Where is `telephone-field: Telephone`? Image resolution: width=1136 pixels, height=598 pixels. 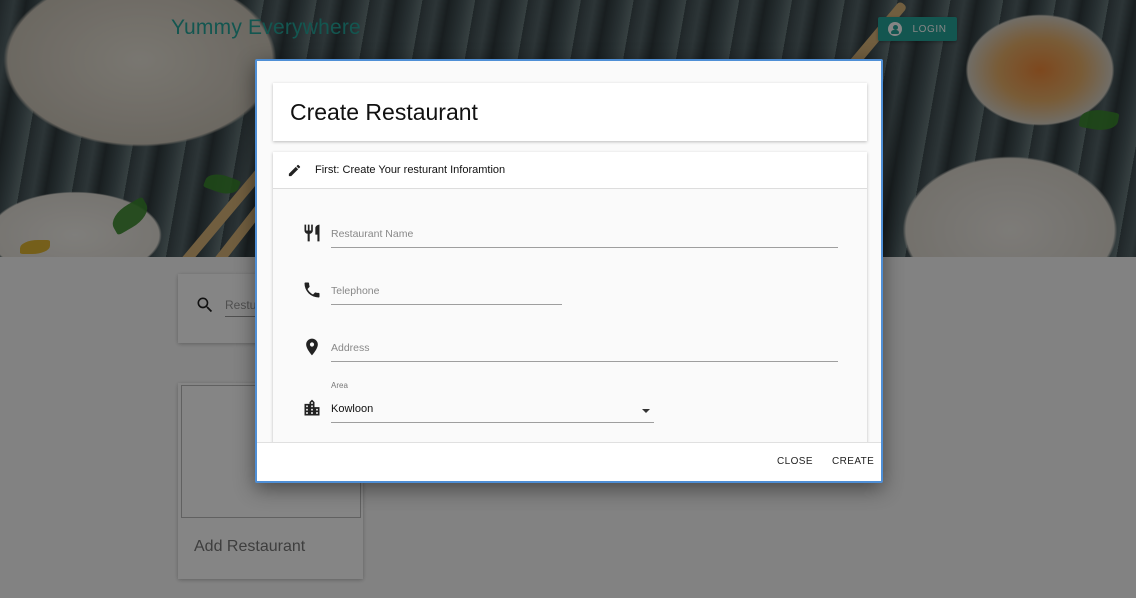
telephone-field: Telephone is located at coordinates (446, 291).